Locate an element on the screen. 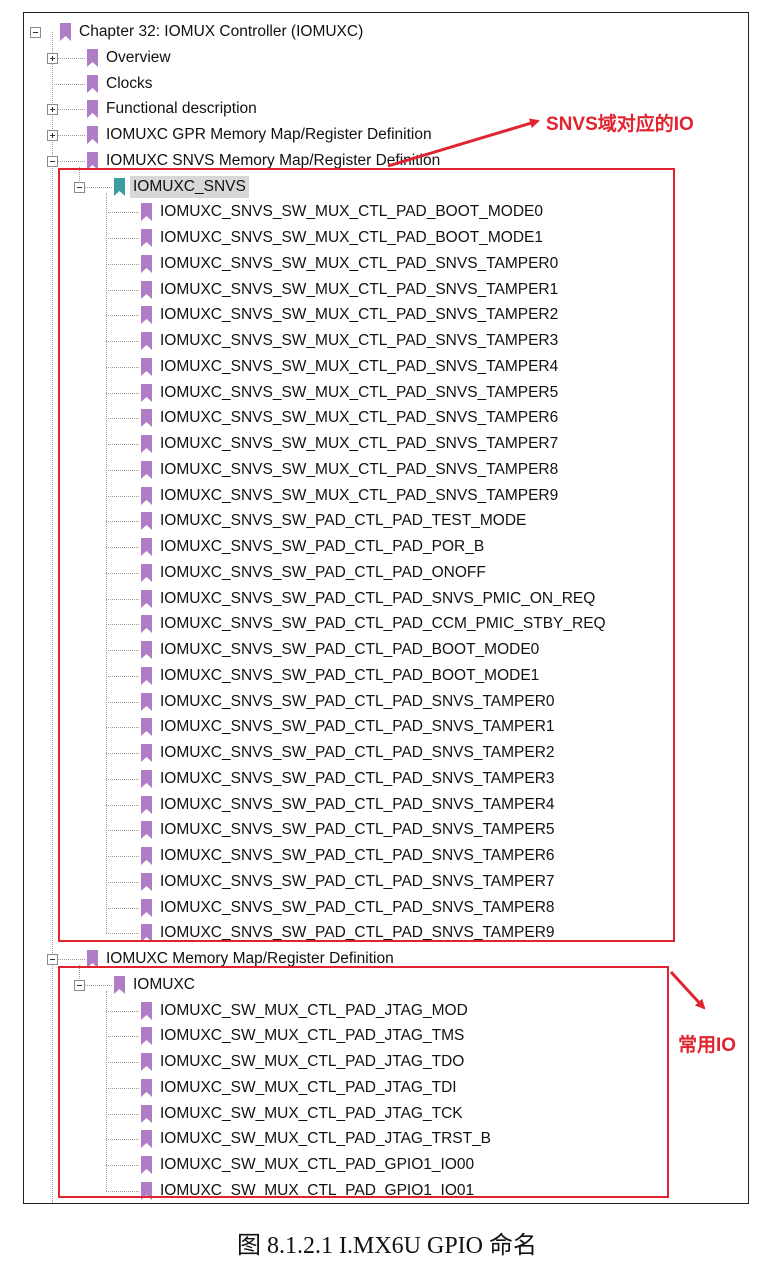 Image resolution: width=774 pixels, height=1270 pixels. snvs-arrow is located at coordinates (463, 143).